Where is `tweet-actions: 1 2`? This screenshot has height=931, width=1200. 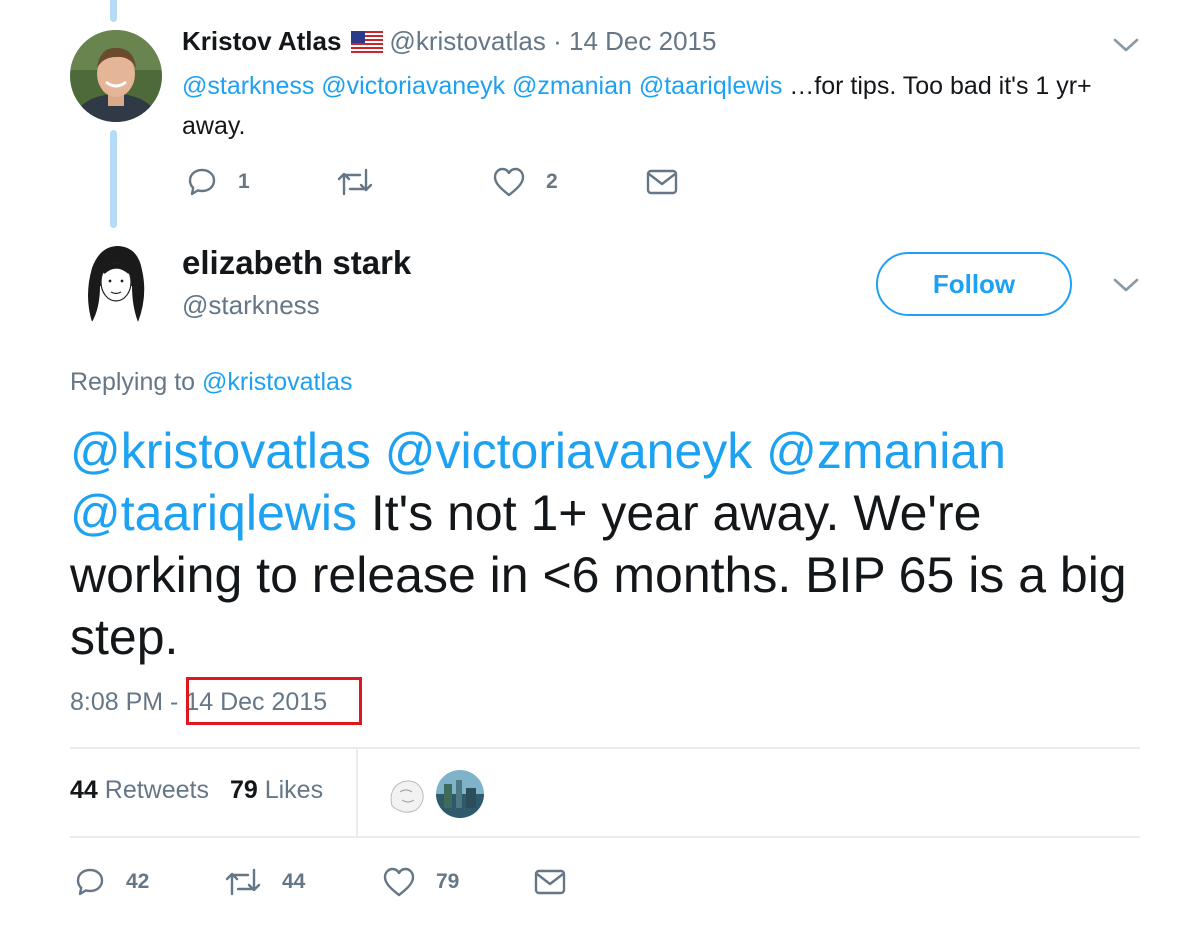 tweet-actions: 1 2 is located at coordinates (446, 182).